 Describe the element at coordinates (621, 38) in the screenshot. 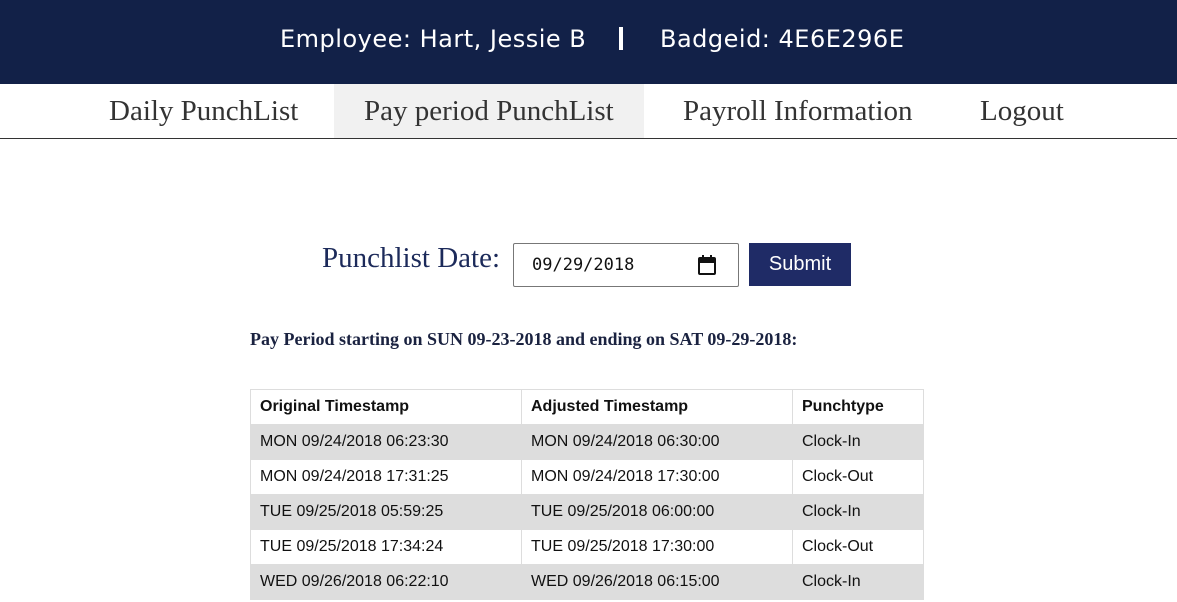

I see `header-divider` at that location.